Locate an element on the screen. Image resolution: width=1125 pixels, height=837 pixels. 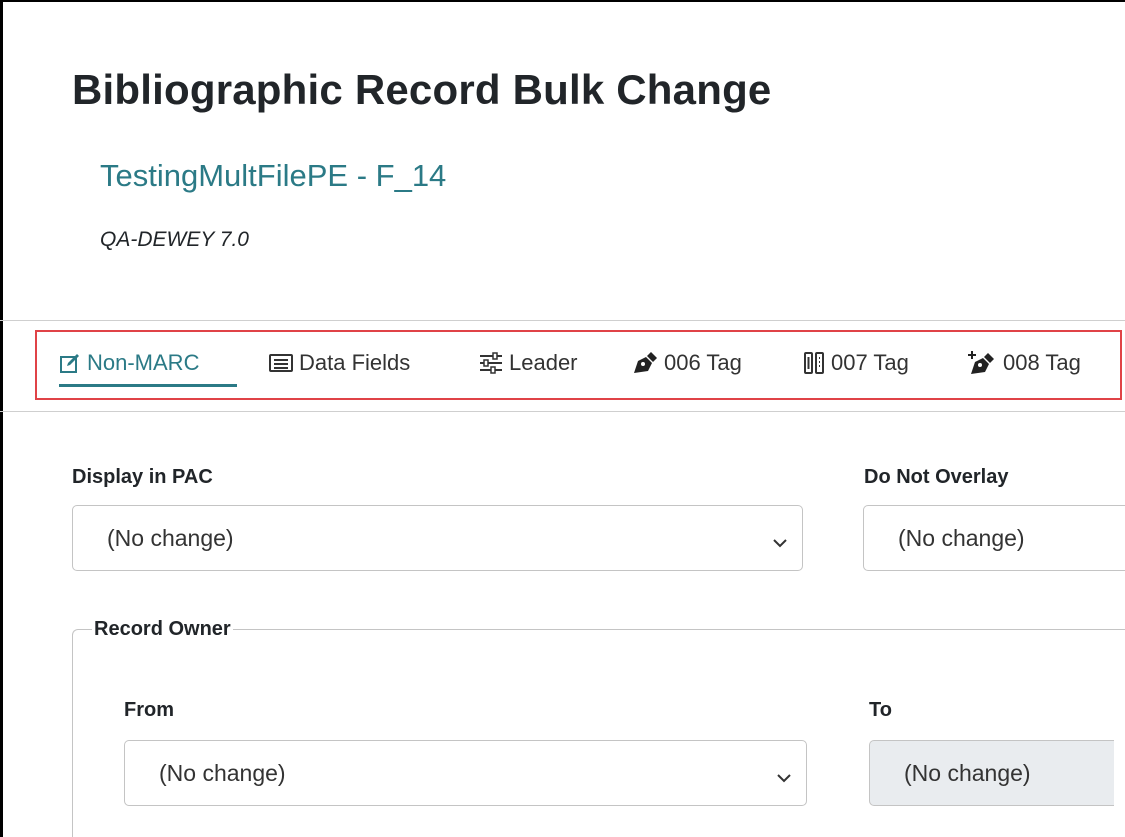
tab-leader: Leader is located at coordinates (528, 363).